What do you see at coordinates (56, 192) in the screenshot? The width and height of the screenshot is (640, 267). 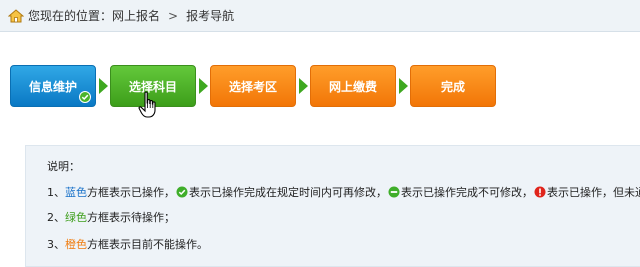 I see `note-number: 1、` at bounding box center [56, 192].